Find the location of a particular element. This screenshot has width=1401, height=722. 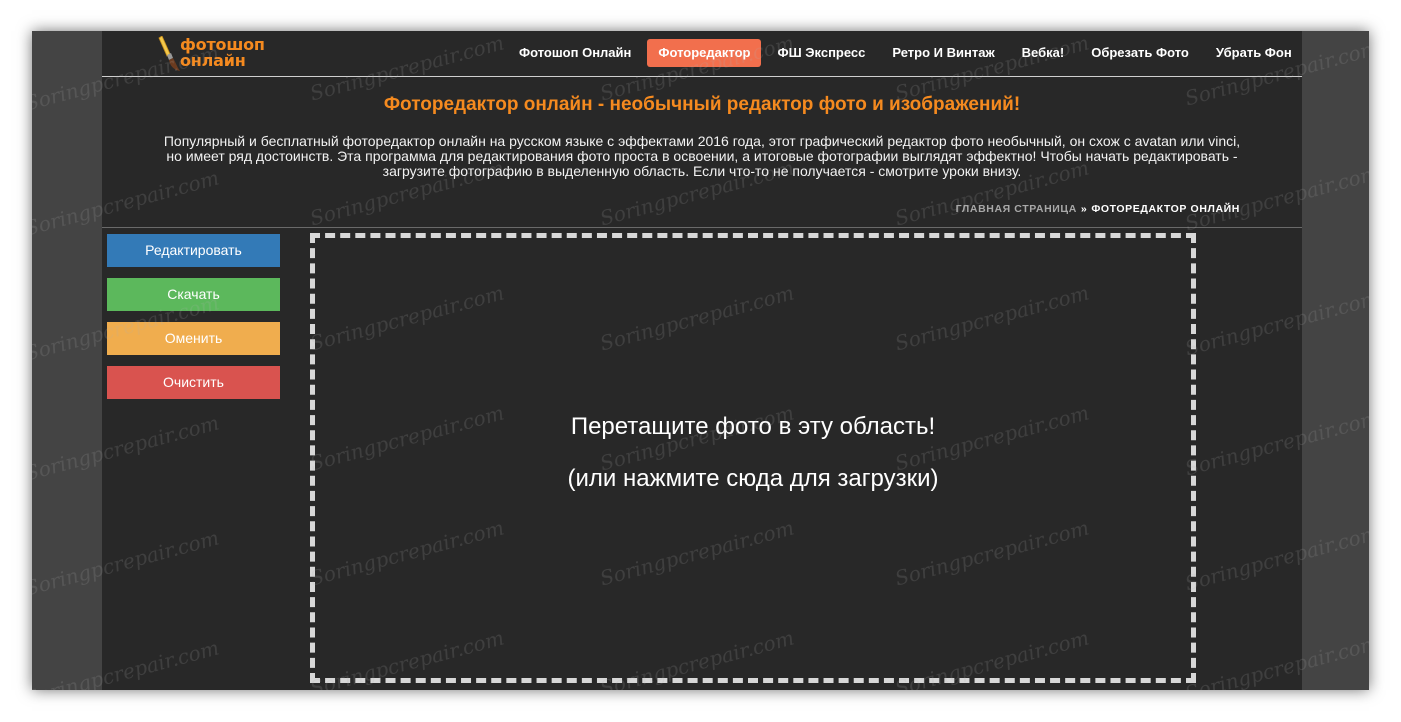

logo-text: фотошоп онлайн is located at coordinates (222, 53).